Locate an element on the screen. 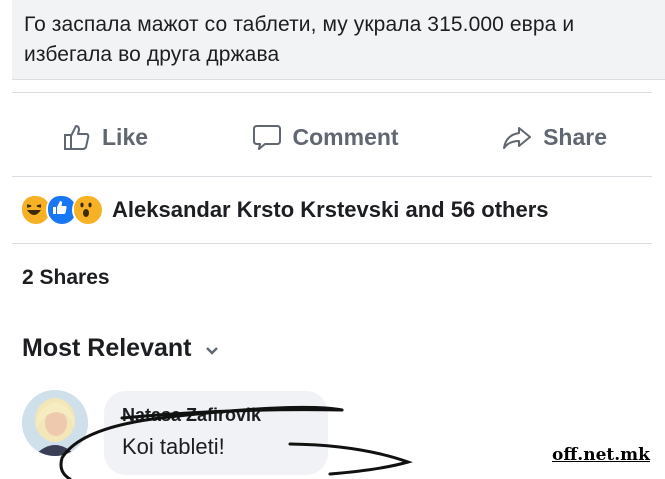 This screenshot has width=665, height=479. comment-author: Natasa Zafirovik is located at coordinates (216, 415).